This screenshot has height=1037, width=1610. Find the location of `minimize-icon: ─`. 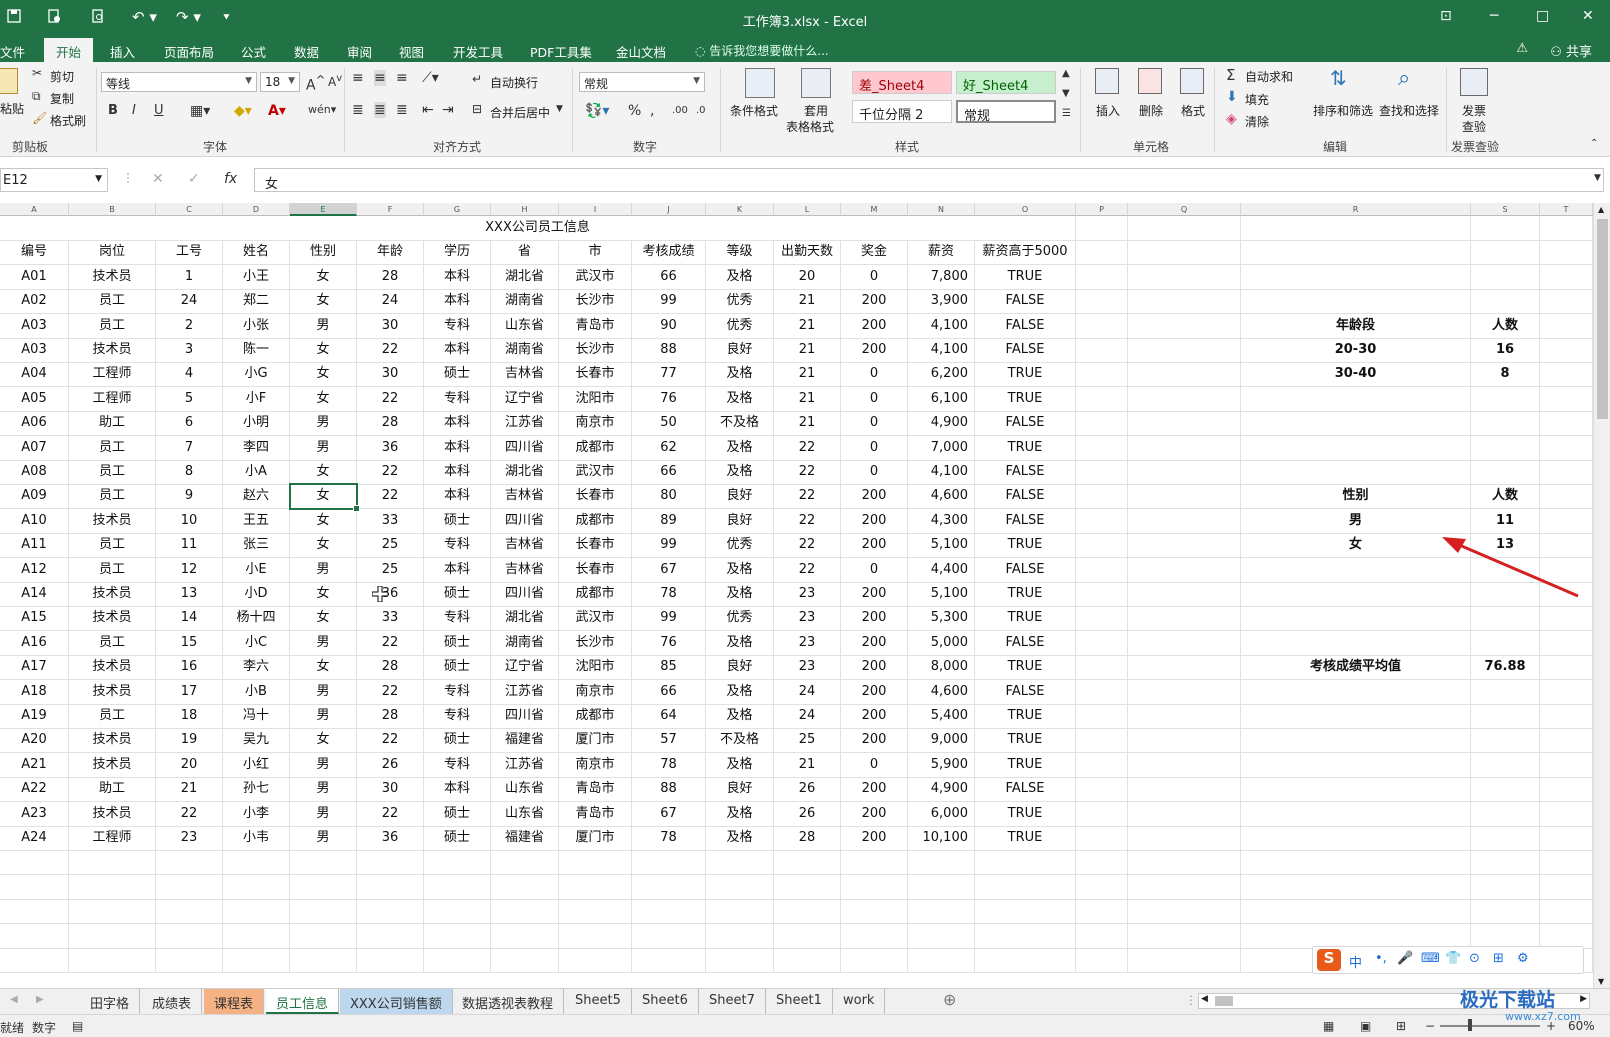

minimize-icon: ─ is located at coordinates (1494, 16).